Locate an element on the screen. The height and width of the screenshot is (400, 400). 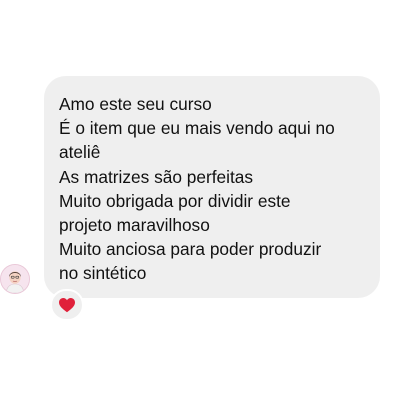
message-line: As matrizes são perfeitas is located at coordinates (156, 176).